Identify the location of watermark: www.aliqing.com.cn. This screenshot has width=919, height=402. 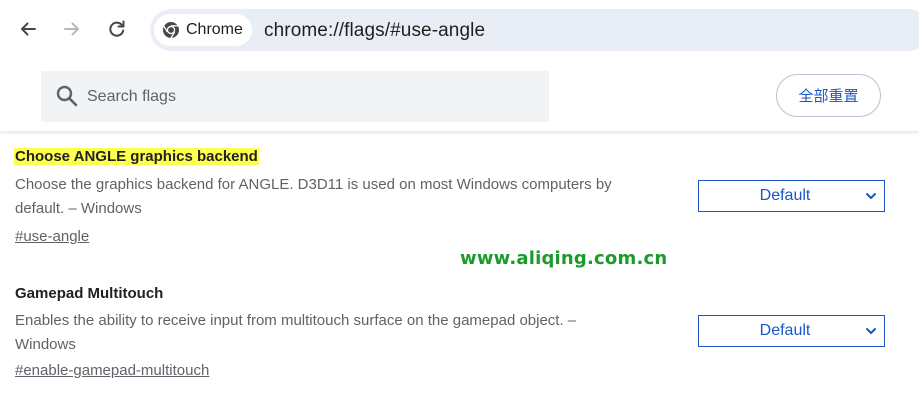
(564, 258).